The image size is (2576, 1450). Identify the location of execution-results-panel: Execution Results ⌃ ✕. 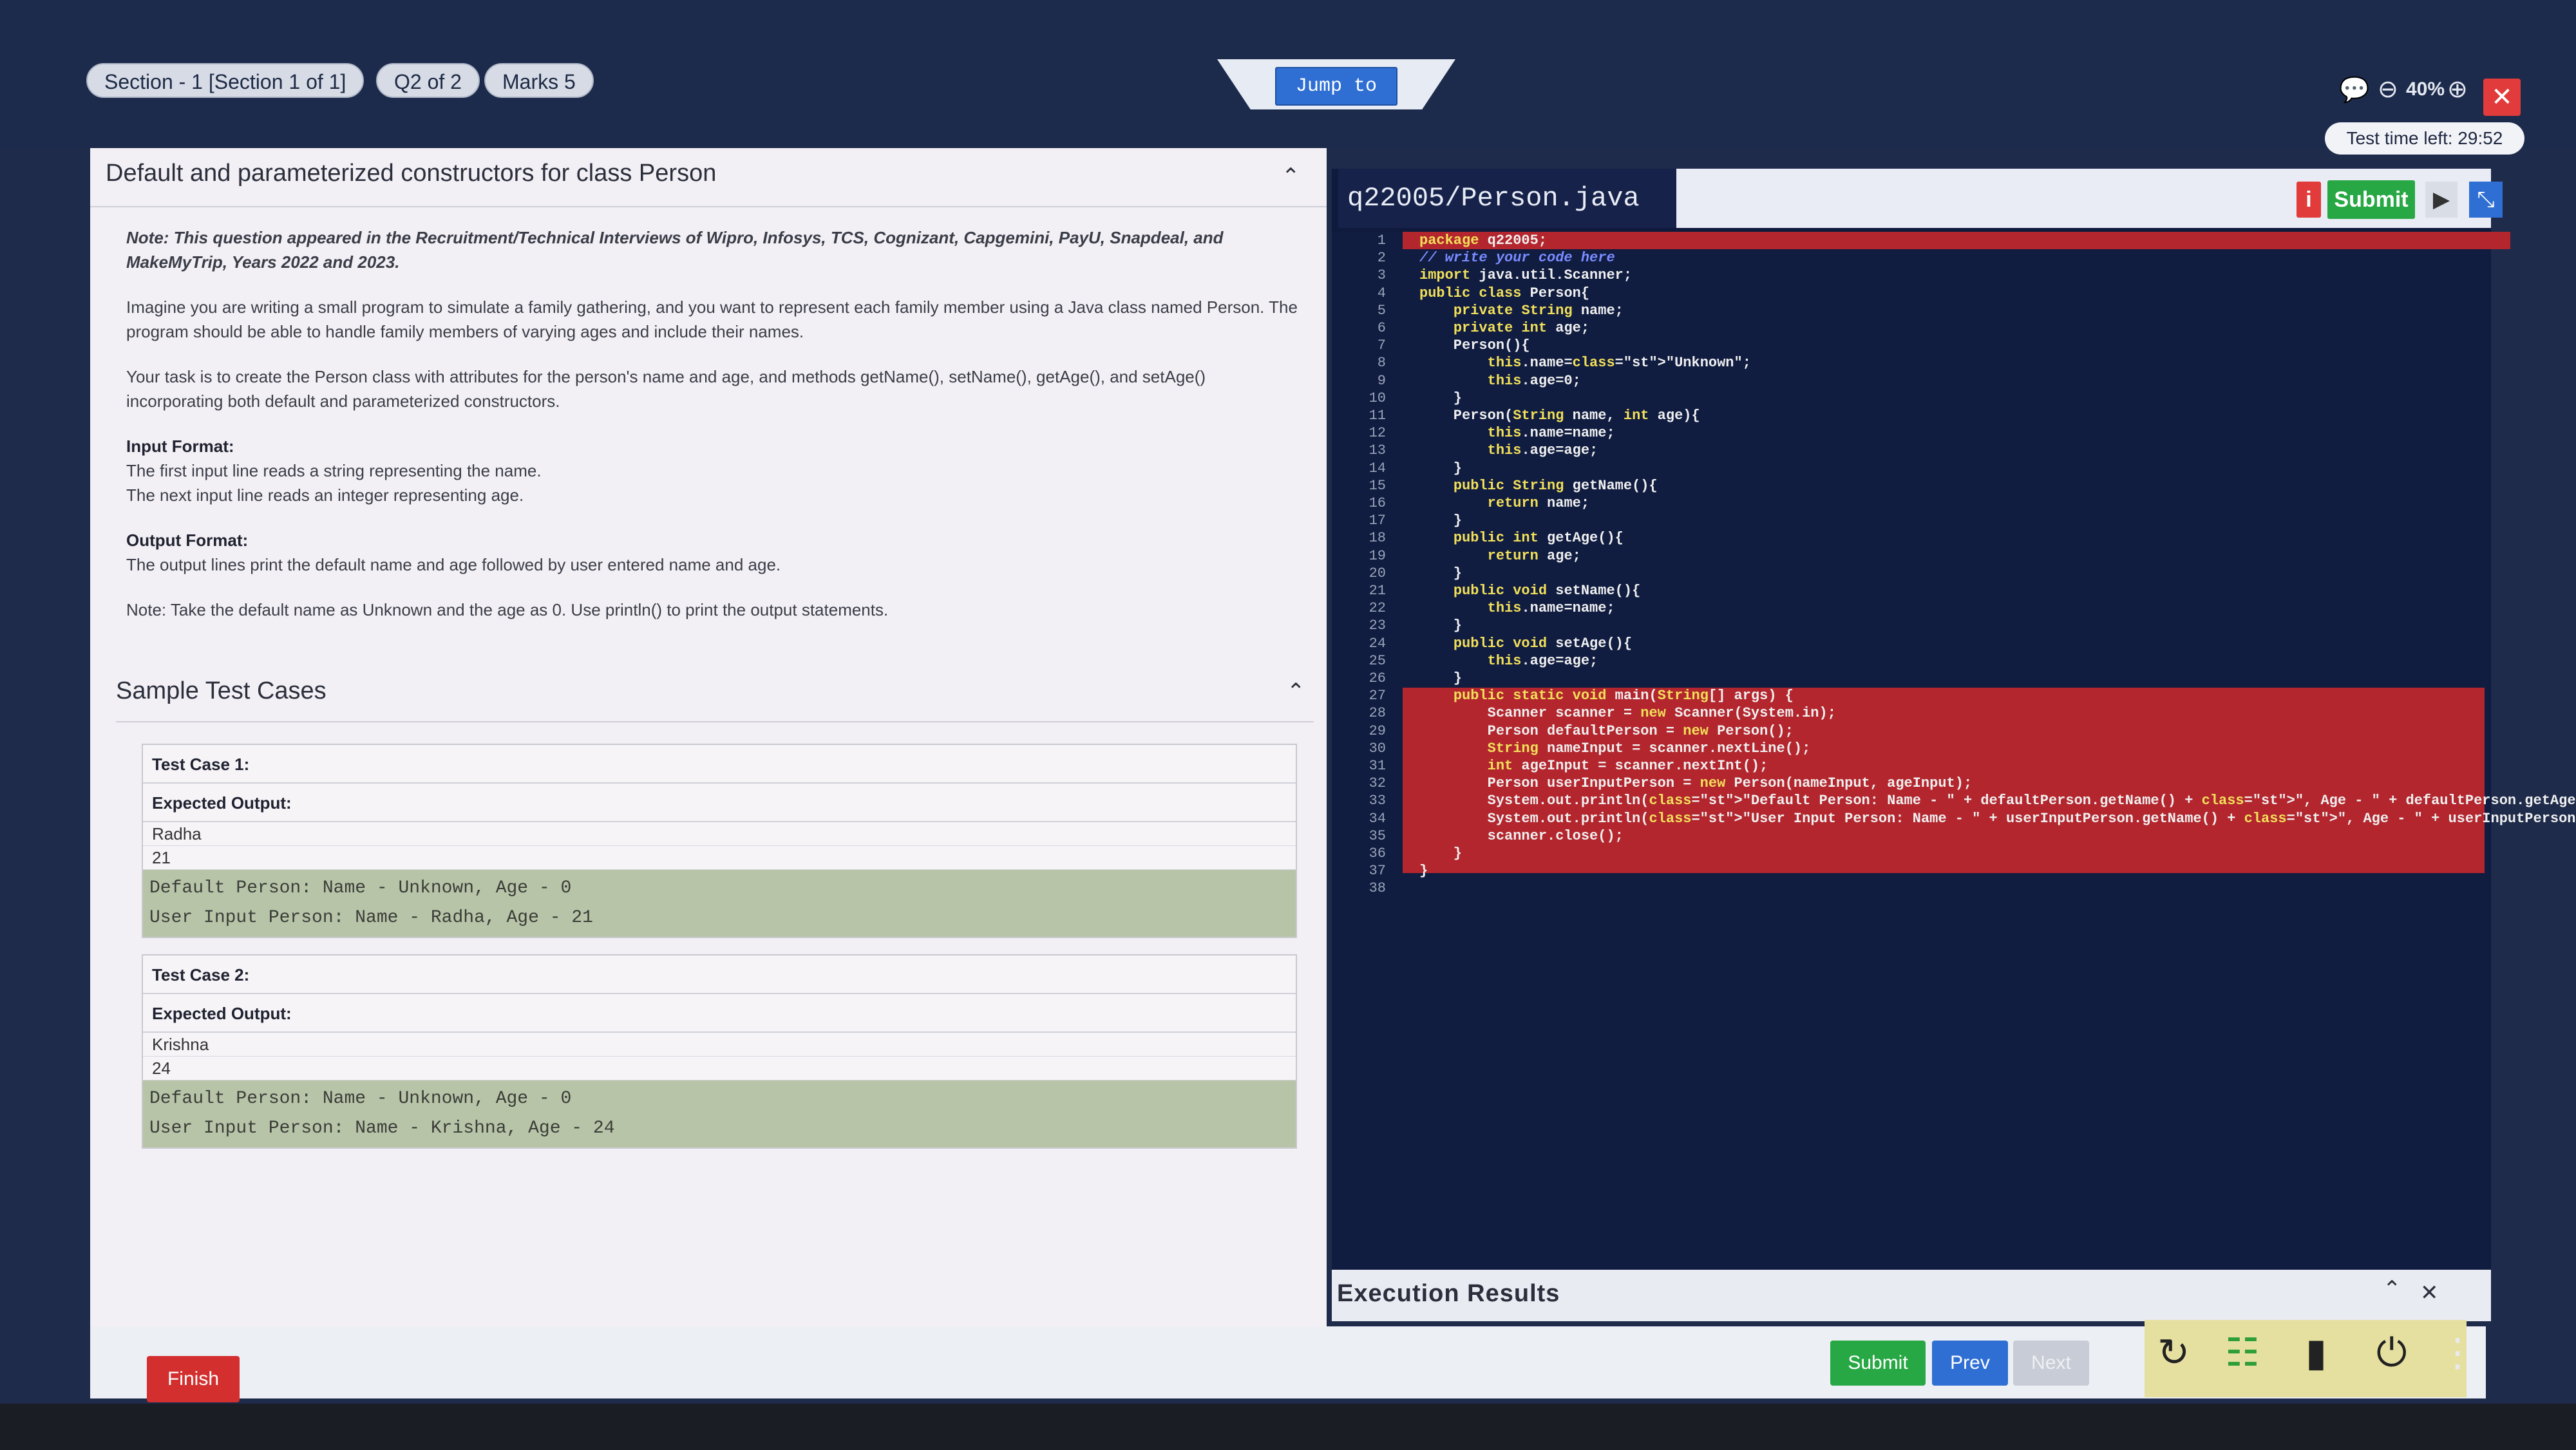
(1911, 1296).